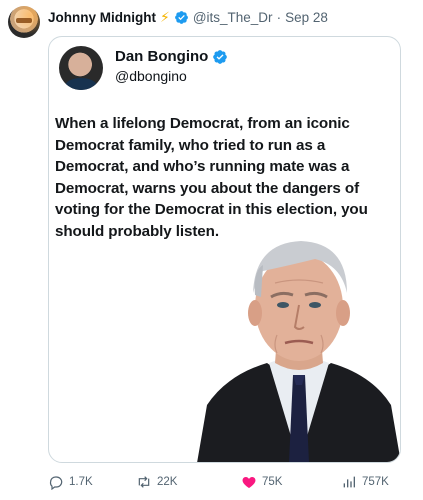  I want to click on repost-count: 22K, so click(167, 482).